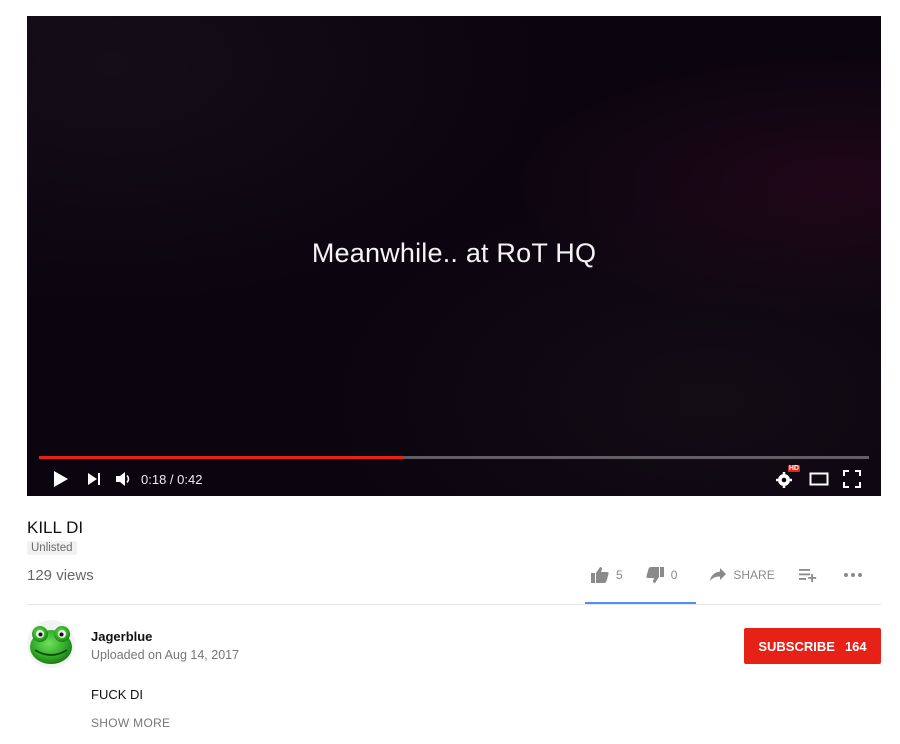  Describe the element at coordinates (784, 480) in the screenshot. I see `settings-icon` at that location.